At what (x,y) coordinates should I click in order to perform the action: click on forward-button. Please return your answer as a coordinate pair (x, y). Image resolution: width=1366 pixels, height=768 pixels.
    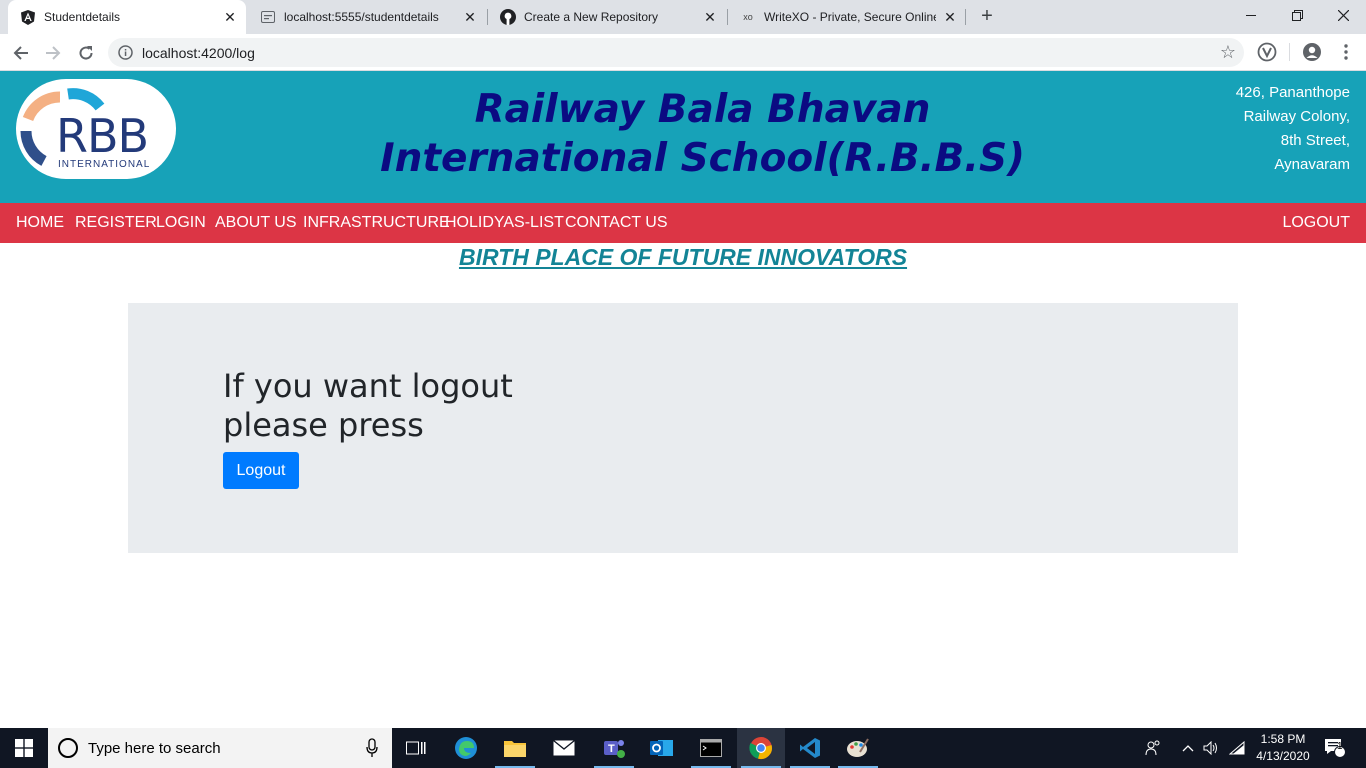
    Looking at the image, I should click on (53, 53).